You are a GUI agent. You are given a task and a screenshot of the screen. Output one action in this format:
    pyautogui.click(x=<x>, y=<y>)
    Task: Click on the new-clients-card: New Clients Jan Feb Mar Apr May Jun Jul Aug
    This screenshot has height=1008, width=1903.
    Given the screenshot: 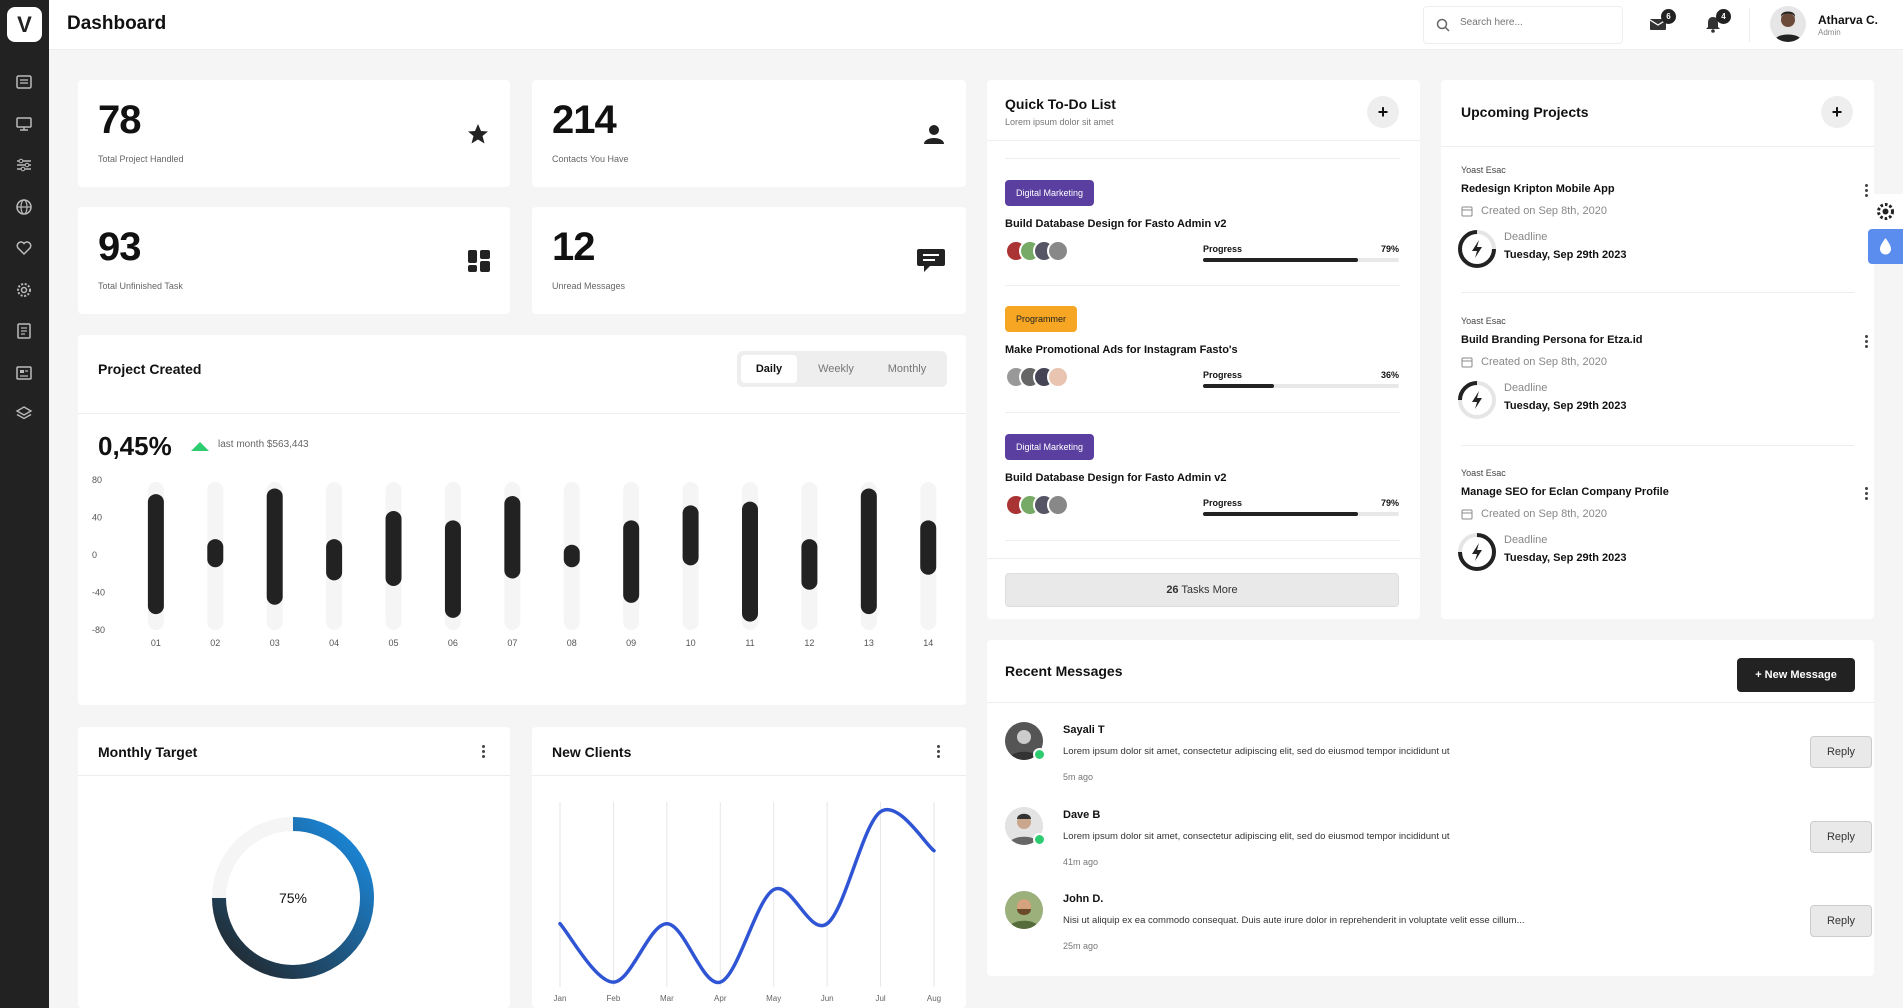 What is the action you would take?
    pyautogui.click(x=749, y=867)
    